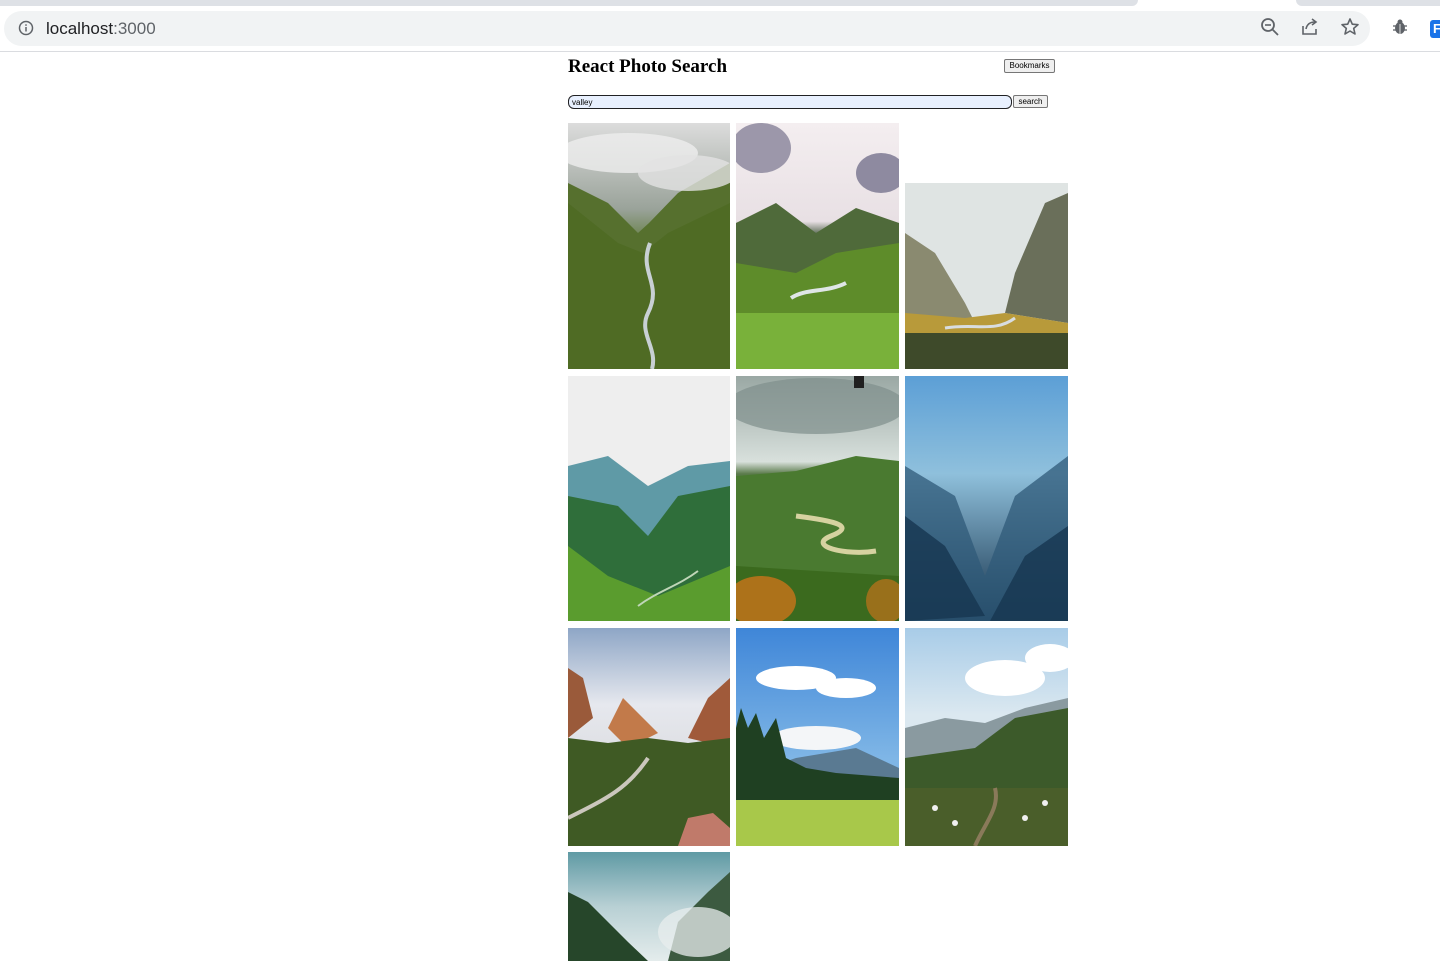 Image resolution: width=1440 pixels, height=961 pixels. I want to click on share-icon, so click(1310, 27).